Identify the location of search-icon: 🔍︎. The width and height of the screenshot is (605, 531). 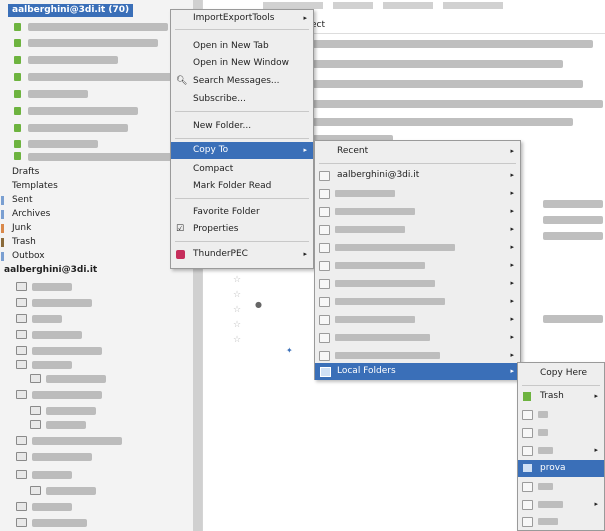
(182, 81).